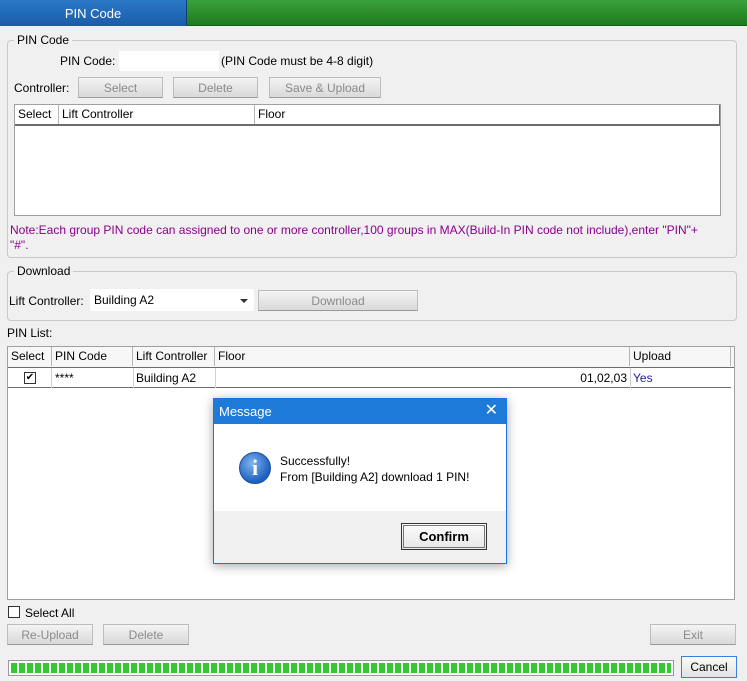  Describe the element at coordinates (325, 87) in the screenshot. I see `save-upload-button: Save & Upload` at that location.